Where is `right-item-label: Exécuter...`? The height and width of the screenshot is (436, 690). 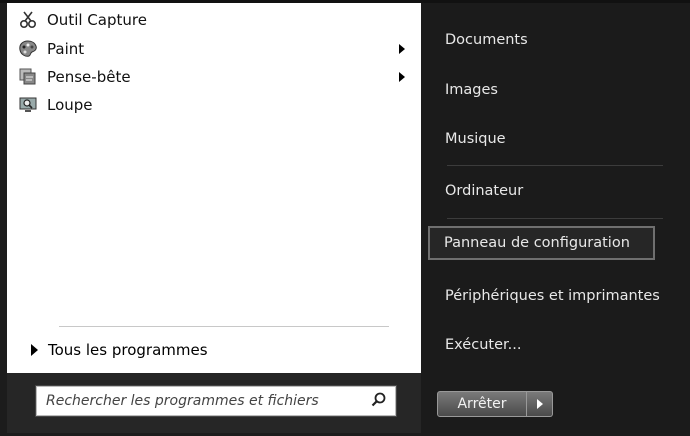
right-item-label: Exécuter... is located at coordinates (483, 345).